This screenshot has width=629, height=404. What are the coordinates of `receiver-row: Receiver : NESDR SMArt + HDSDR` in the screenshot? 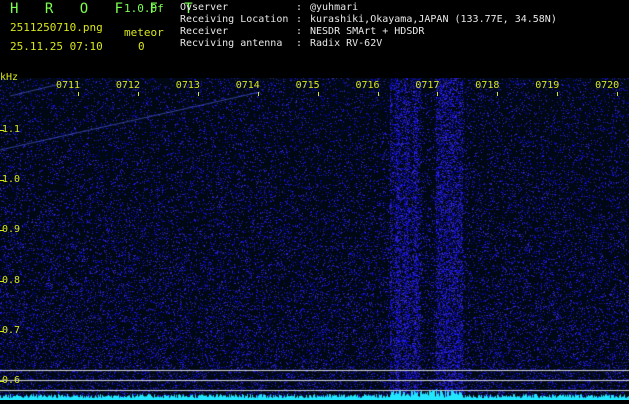 It's located at (368, 32).